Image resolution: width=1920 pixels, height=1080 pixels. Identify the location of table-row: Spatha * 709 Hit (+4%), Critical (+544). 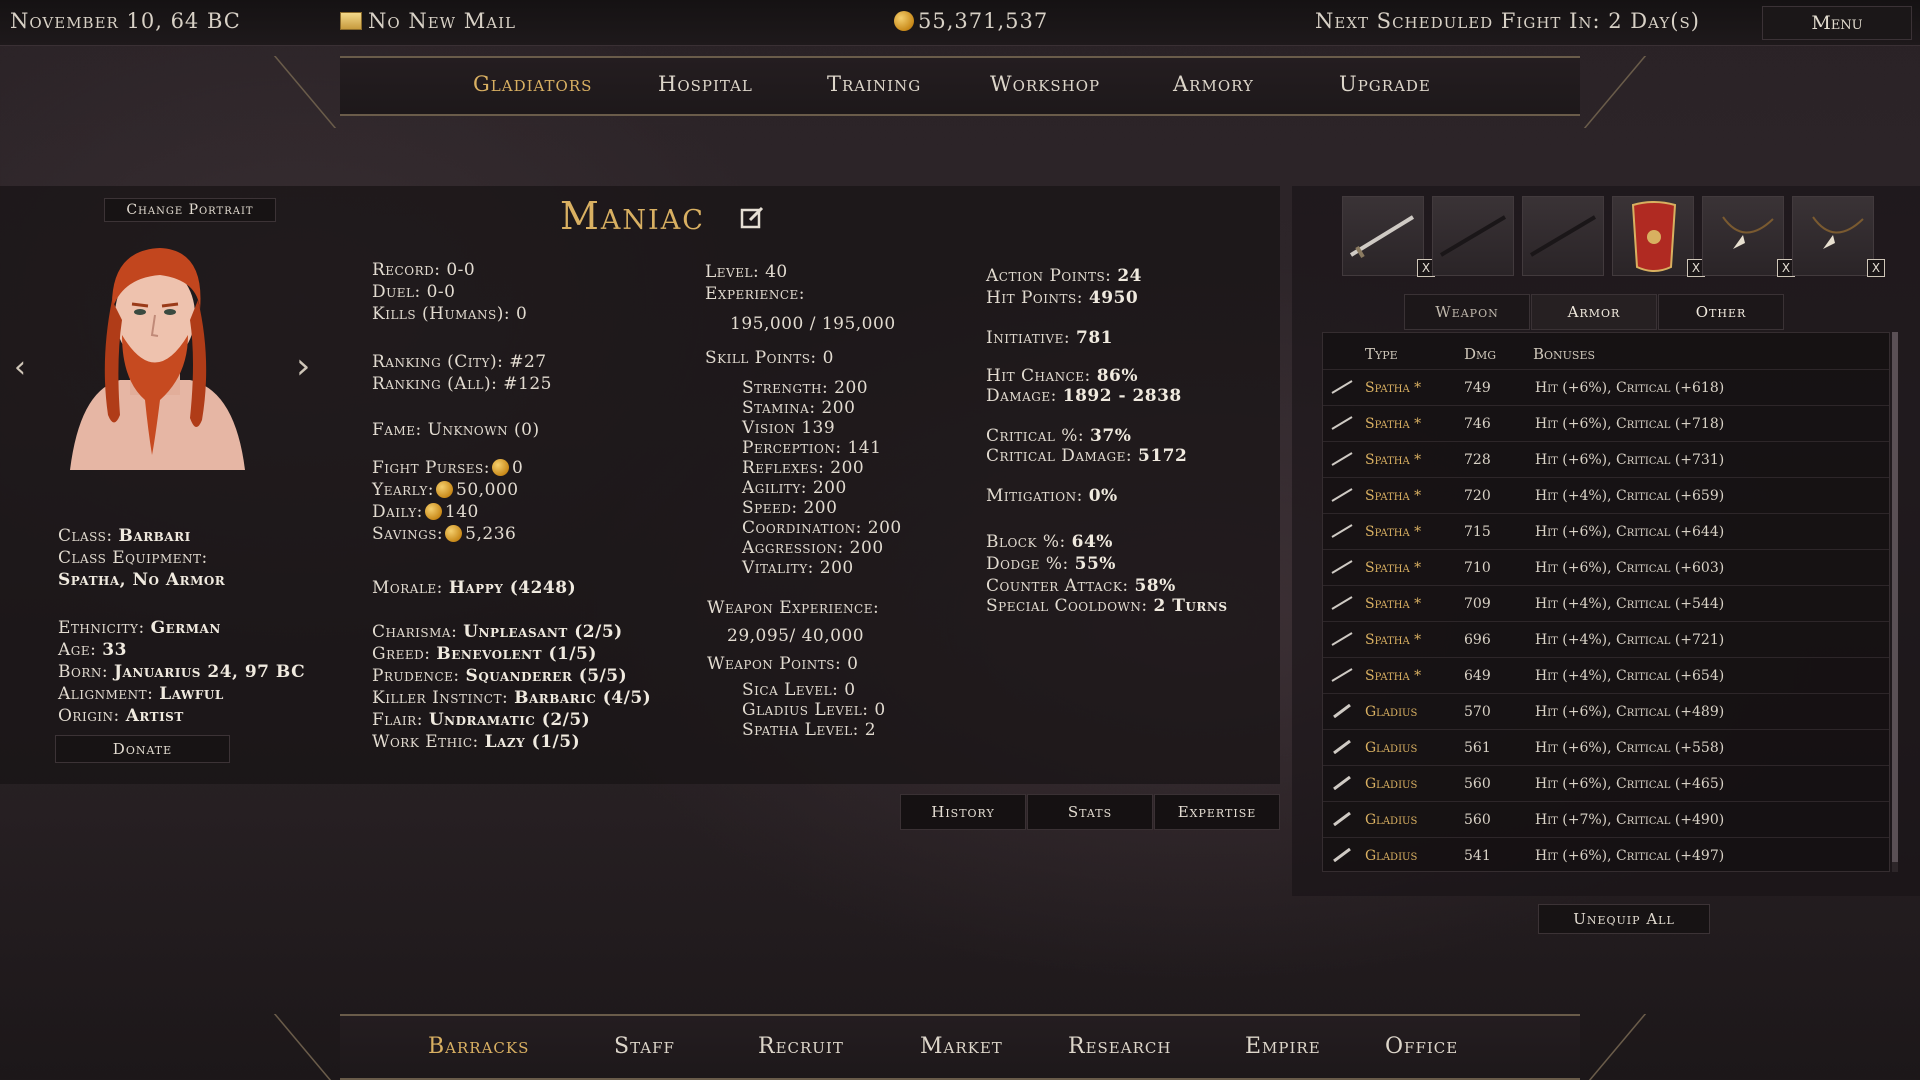
(1606, 603).